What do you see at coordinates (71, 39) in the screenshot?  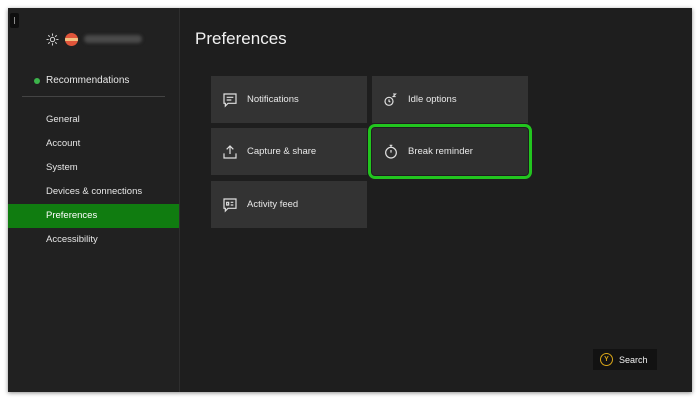 I see `avatar` at bounding box center [71, 39].